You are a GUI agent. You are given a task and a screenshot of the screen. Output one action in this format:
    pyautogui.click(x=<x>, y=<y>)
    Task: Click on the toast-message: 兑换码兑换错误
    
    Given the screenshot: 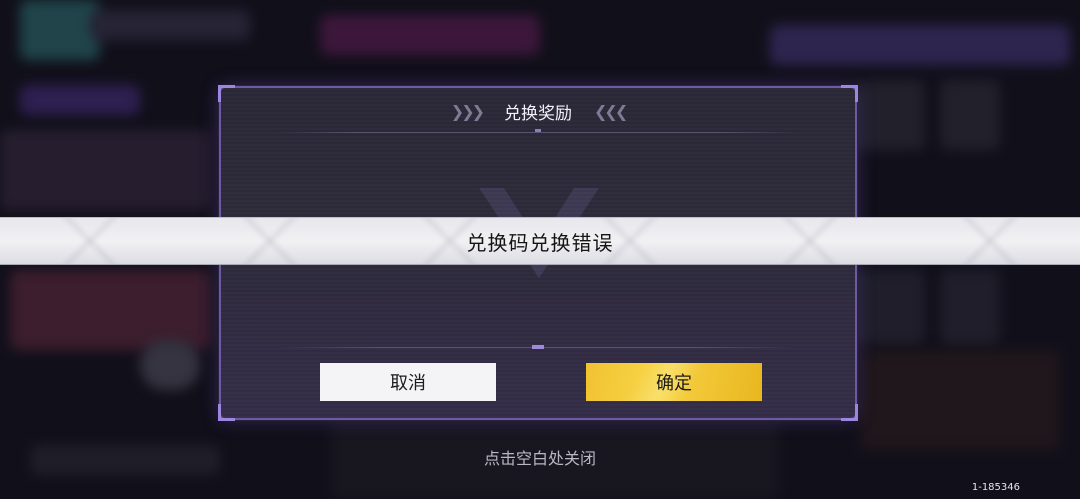 What is the action you would take?
    pyautogui.click(x=540, y=242)
    